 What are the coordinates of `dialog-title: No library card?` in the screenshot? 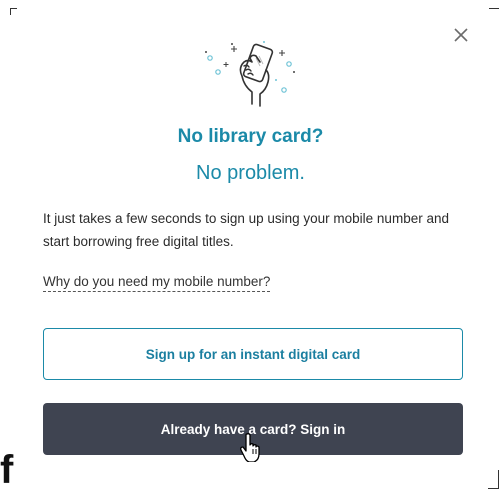 It's located at (250, 136).